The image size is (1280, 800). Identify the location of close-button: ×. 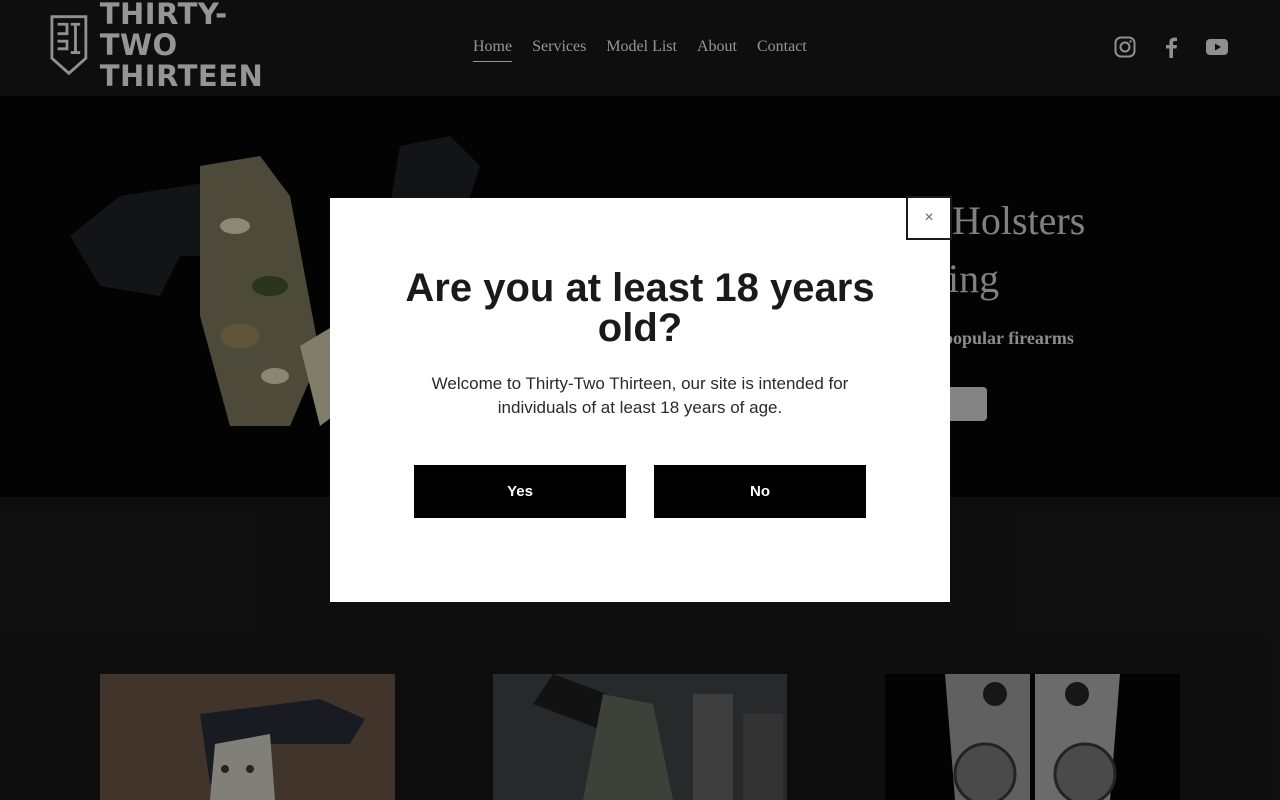
(929, 218).